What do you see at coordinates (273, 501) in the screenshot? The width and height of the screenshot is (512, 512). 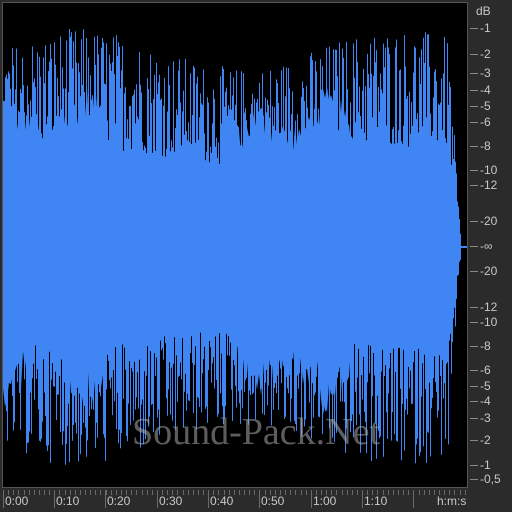 I see `time-label-0-50: 0:50` at bounding box center [273, 501].